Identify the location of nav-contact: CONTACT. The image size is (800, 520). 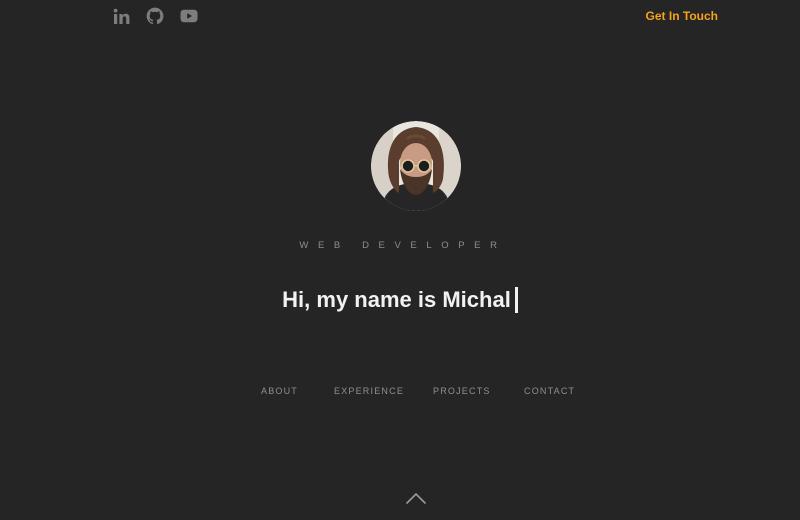
(549, 391).